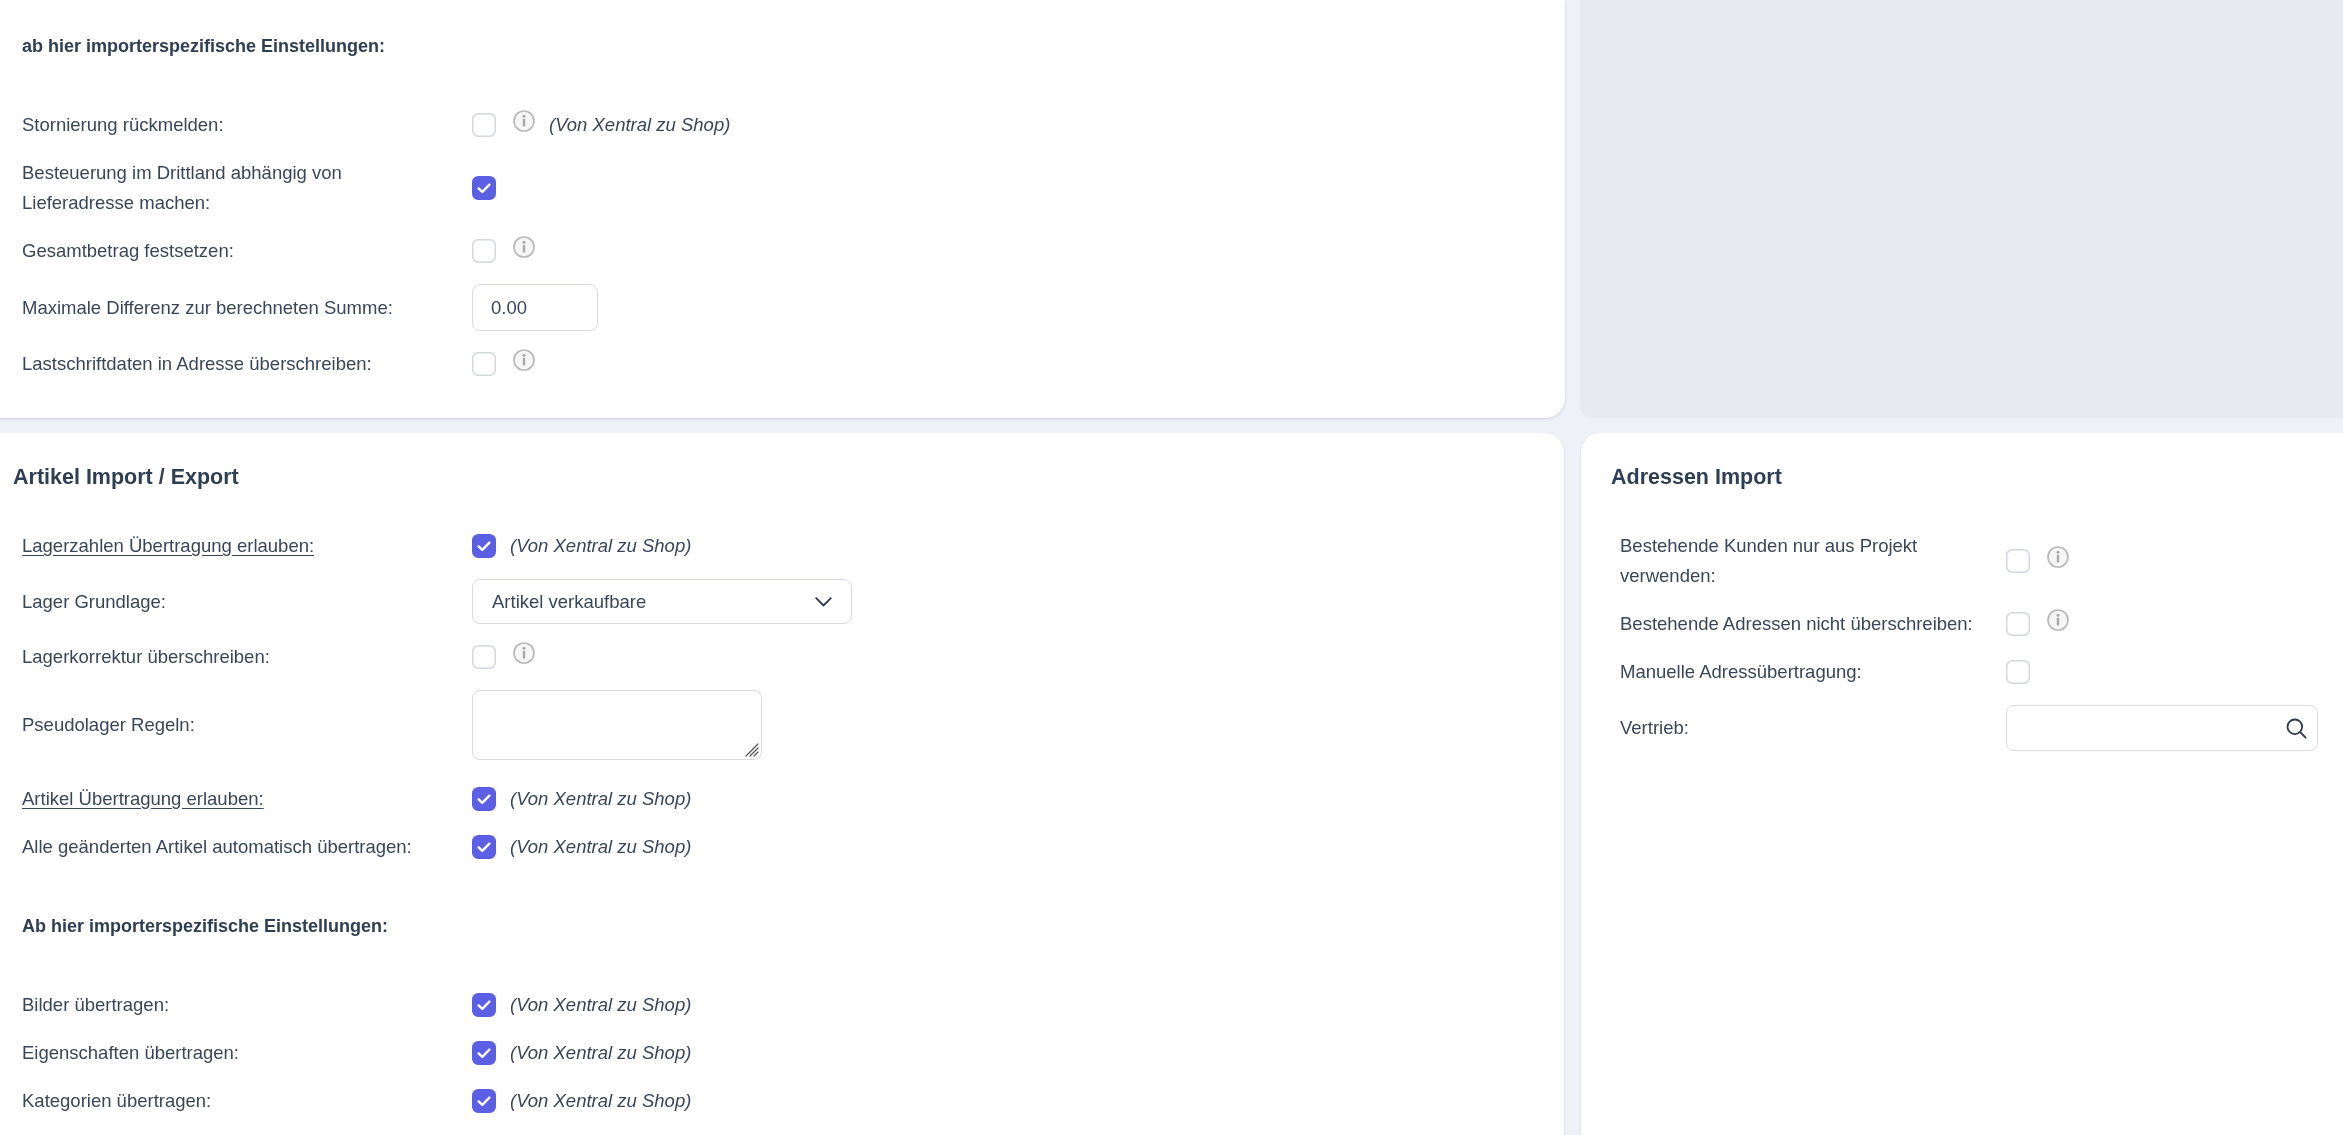  I want to click on resize-grip-icon, so click(752, 750).